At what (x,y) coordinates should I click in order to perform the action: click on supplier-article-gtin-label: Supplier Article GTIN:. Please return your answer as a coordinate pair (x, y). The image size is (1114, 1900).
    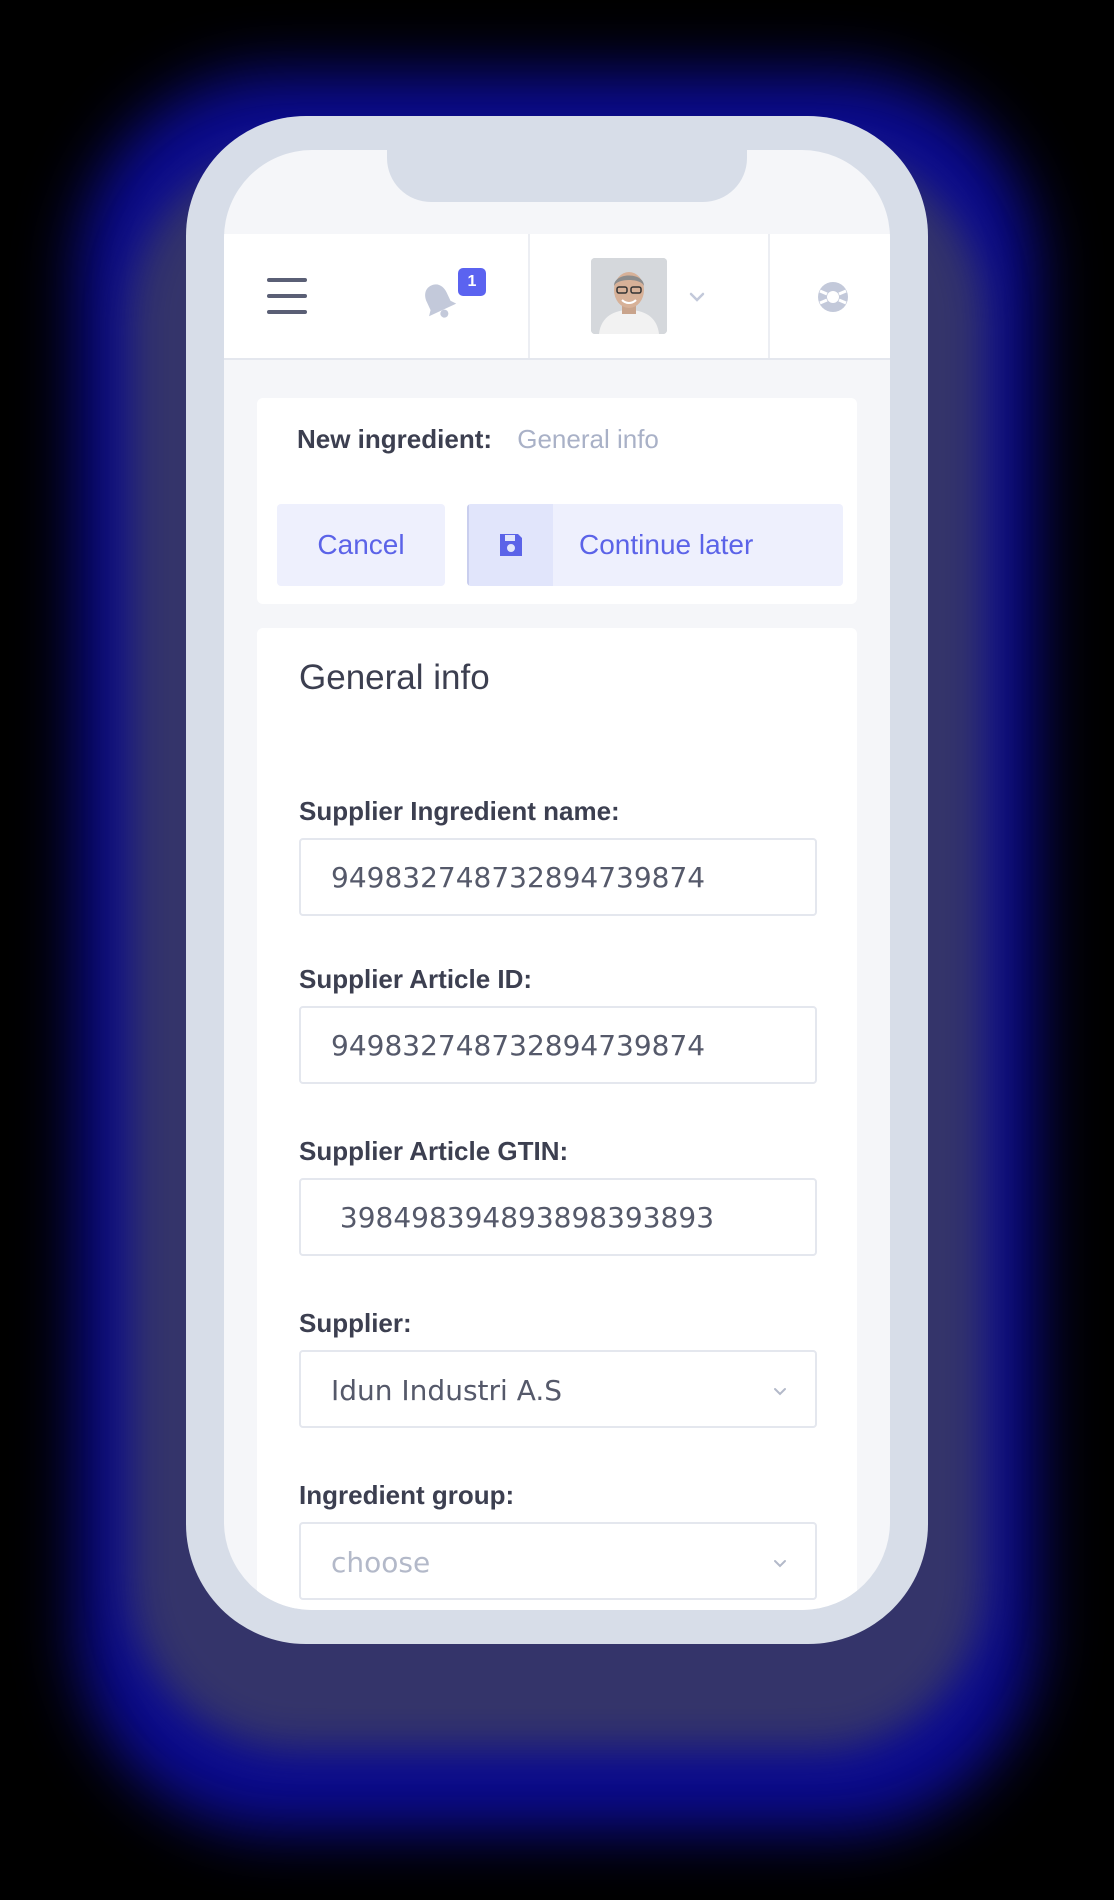
    Looking at the image, I should click on (434, 1151).